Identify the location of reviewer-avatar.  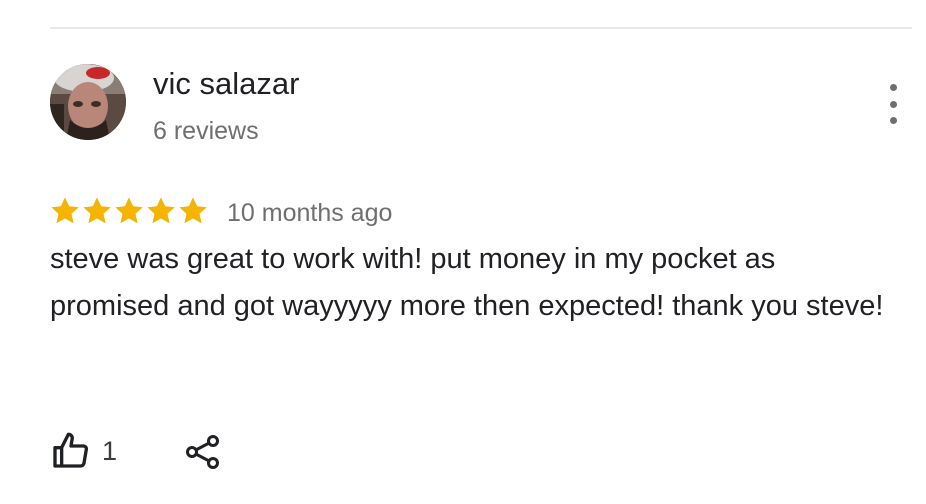
(88, 102).